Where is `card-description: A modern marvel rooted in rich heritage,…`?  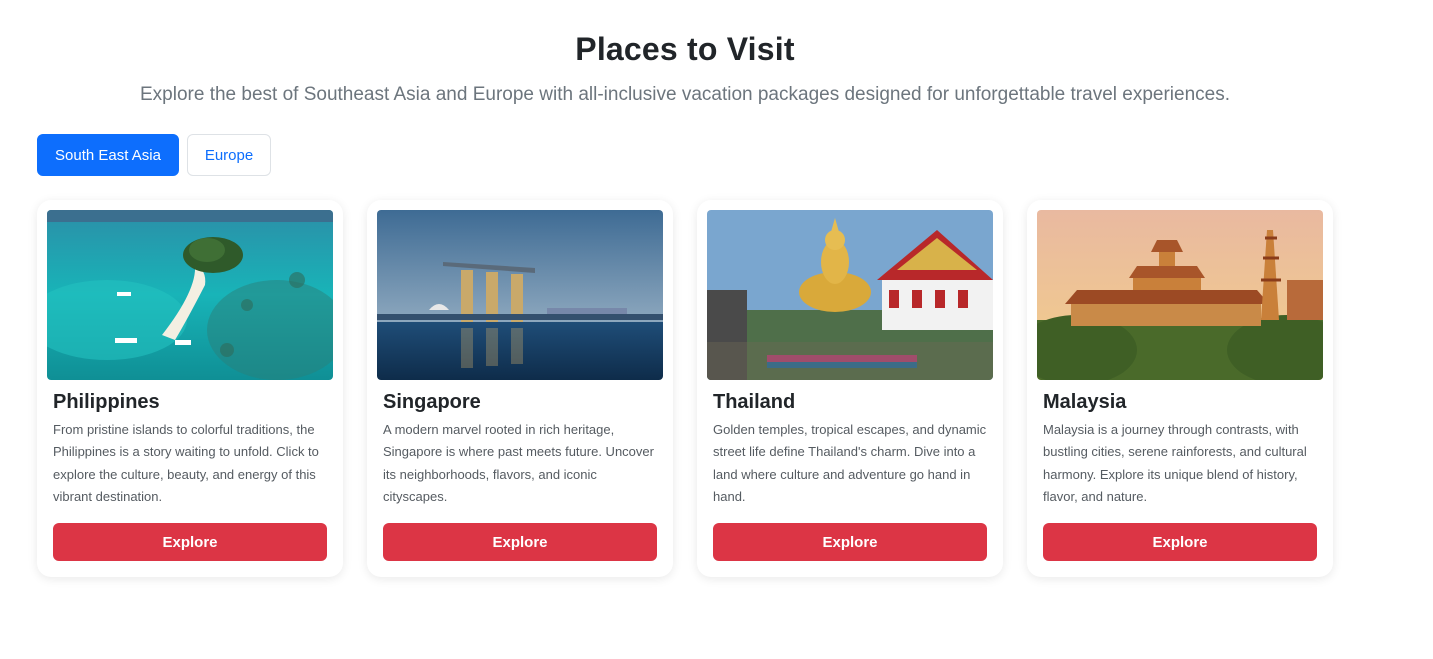 card-description: A modern marvel rooted in rich heritage,… is located at coordinates (518, 463).